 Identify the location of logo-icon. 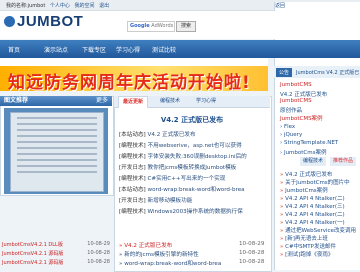
(9, 21).